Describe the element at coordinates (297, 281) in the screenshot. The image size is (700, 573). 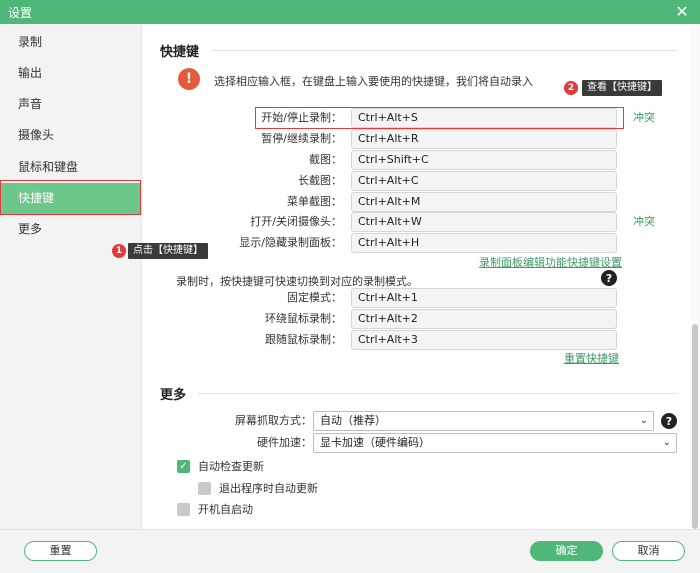
I see `mode-tip: 录制时，按快捷键可快速切换到对应的录制模式。` at that location.